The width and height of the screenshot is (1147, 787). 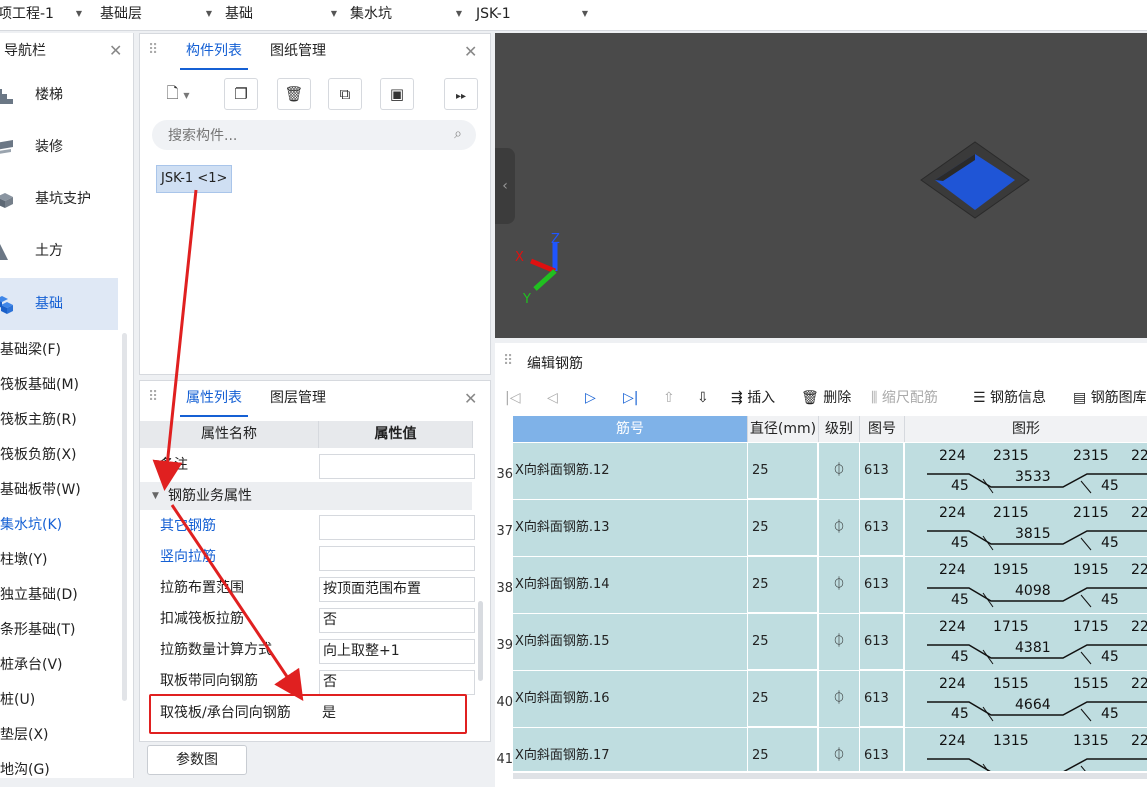 I want to click on property-value-input: 按顶面范围布置, so click(x=397, y=589).